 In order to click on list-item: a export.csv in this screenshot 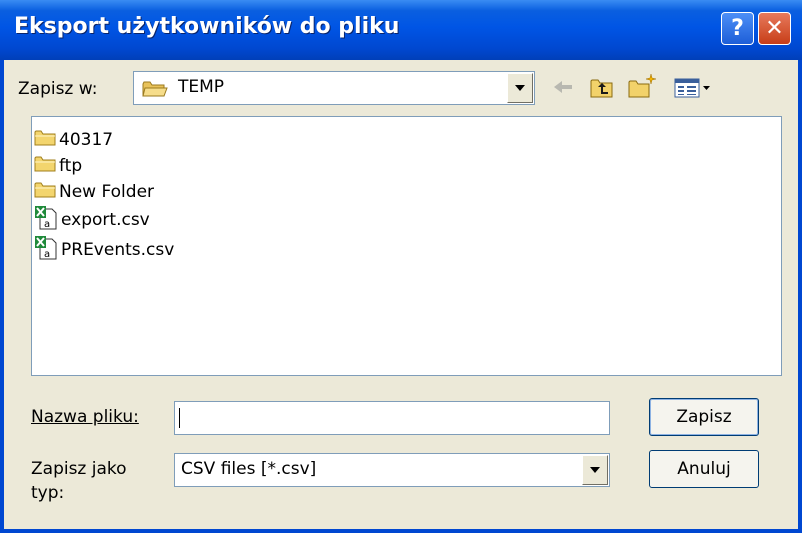, I will do `click(92, 220)`.